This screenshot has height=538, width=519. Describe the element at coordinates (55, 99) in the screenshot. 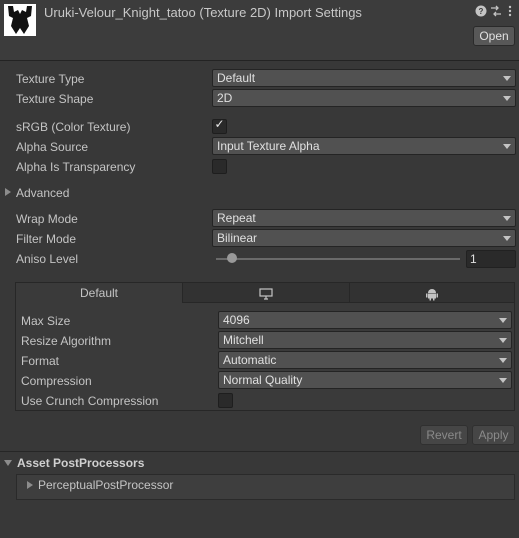

I see `texture-shape-label: Texture Shape` at that location.